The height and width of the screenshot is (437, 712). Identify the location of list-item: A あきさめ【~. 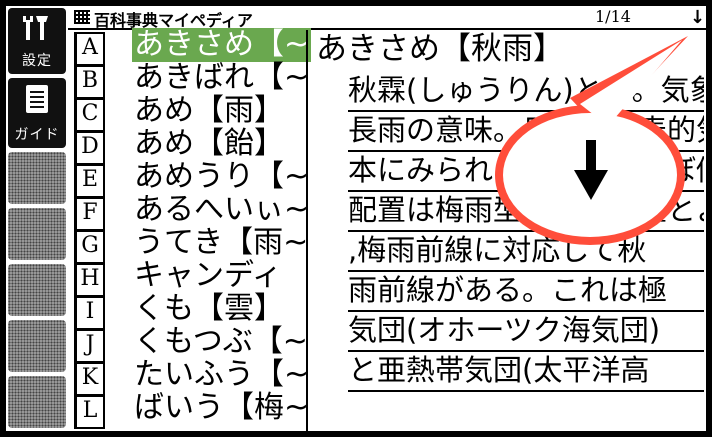
(193, 47).